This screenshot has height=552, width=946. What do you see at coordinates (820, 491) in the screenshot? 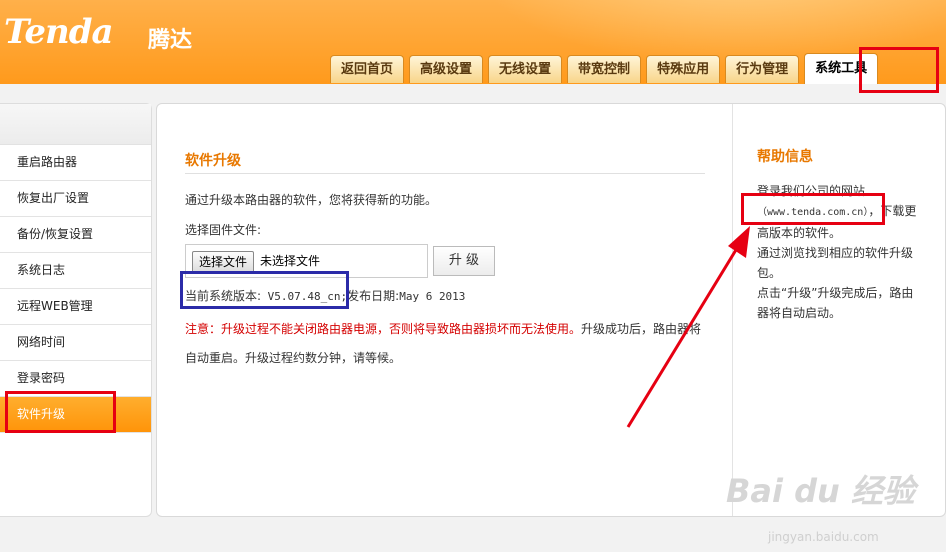
I see `watermark-logo: Bai du 经验` at bounding box center [820, 491].